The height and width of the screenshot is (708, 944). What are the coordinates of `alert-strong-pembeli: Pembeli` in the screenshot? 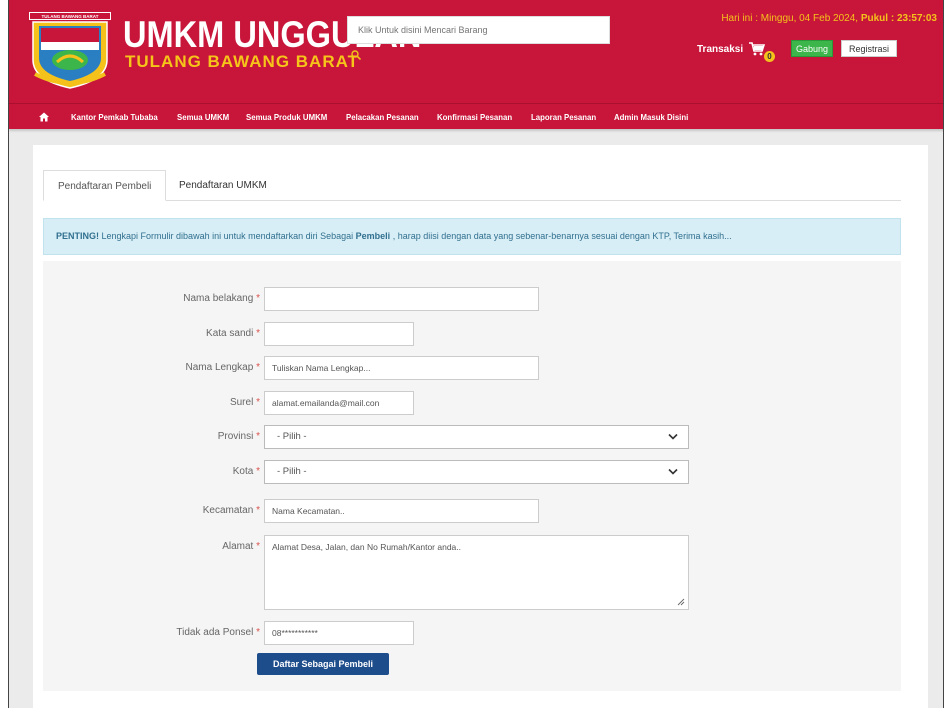 It's located at (373, 236).